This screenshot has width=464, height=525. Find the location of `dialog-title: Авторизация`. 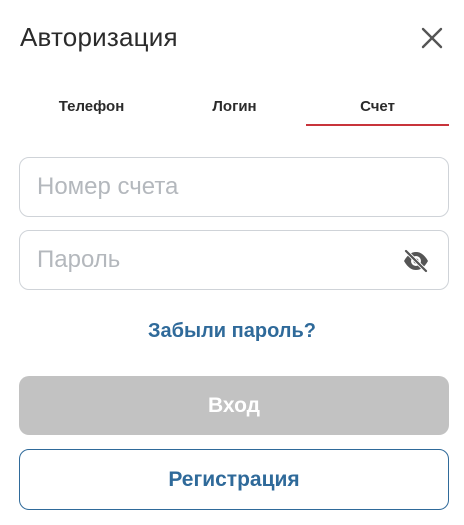

dialog-title: Авторизация is located at coordinates (99, 37).